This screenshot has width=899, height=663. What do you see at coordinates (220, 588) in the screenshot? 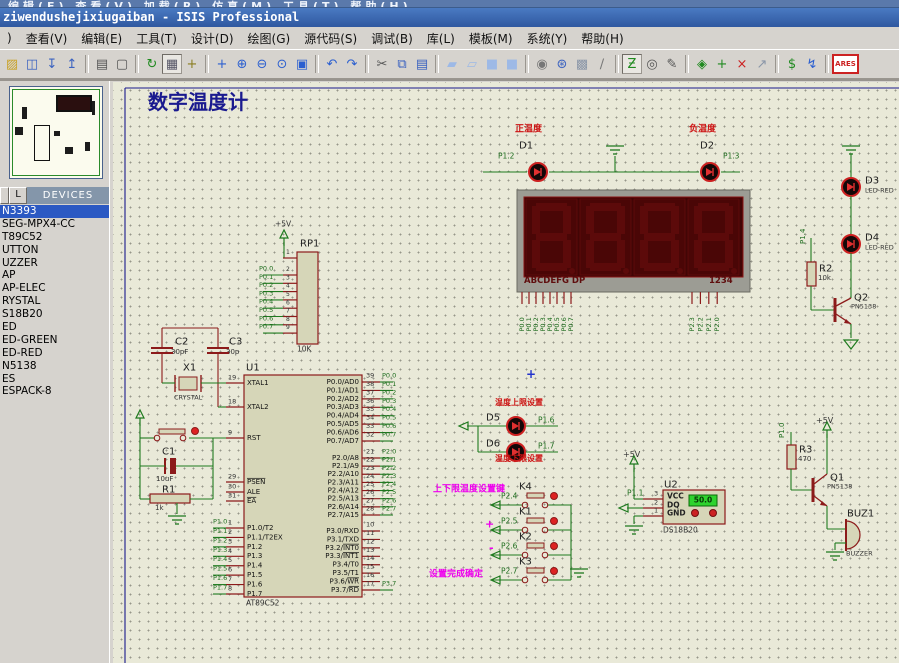
I see `net-label: P1.7` at bounding box center [220, 588].